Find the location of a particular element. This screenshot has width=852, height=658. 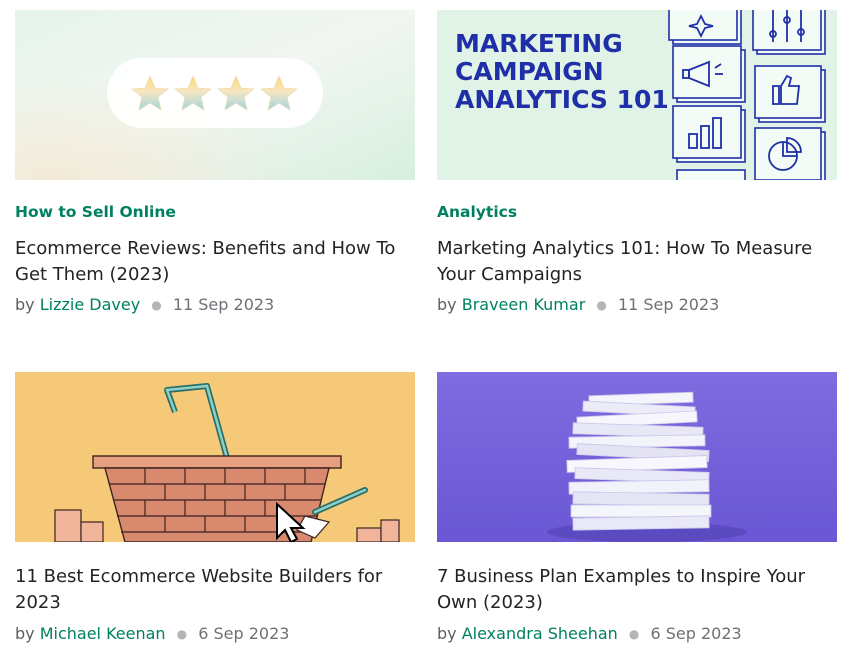

five-star-rating-illustration is located at coordinates (215, 95).